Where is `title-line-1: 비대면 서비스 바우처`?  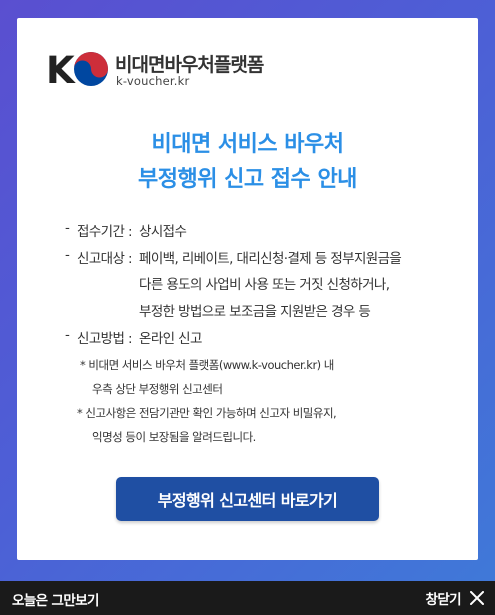 title-line-1: 비대면 서비스 바우처 is located at coordinates (247, 144).